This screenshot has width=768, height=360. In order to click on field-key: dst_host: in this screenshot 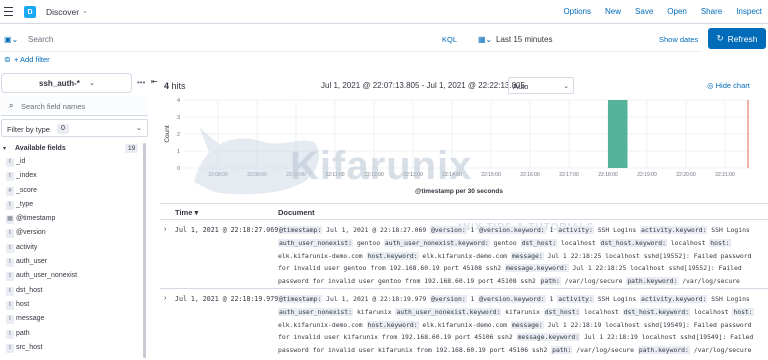, I will do `click(562, 311)`.